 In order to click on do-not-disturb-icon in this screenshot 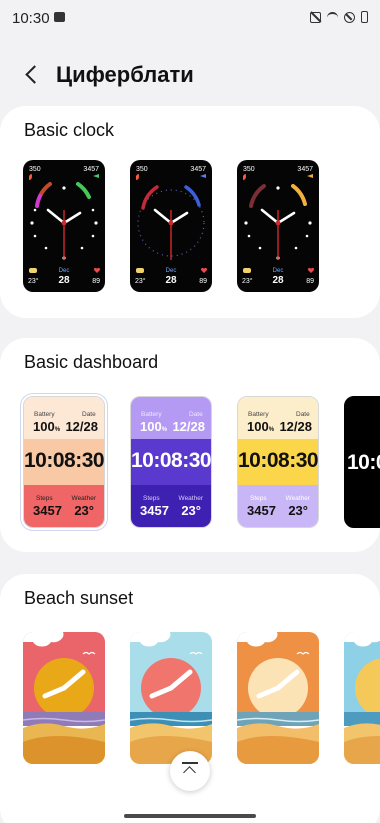, I will do `click(349, 17)`.